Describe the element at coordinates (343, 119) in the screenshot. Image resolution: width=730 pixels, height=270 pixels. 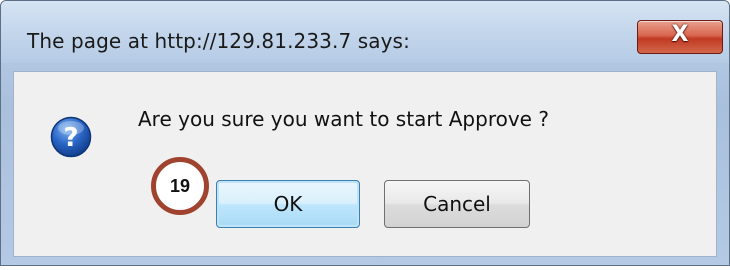
I see `dialog-message: Are you sure you want to start Approve ?` at that location.